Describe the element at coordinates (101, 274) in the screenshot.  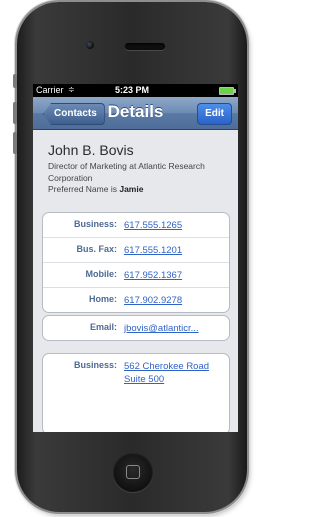
I see `phone-label: Mobile:` at that location.